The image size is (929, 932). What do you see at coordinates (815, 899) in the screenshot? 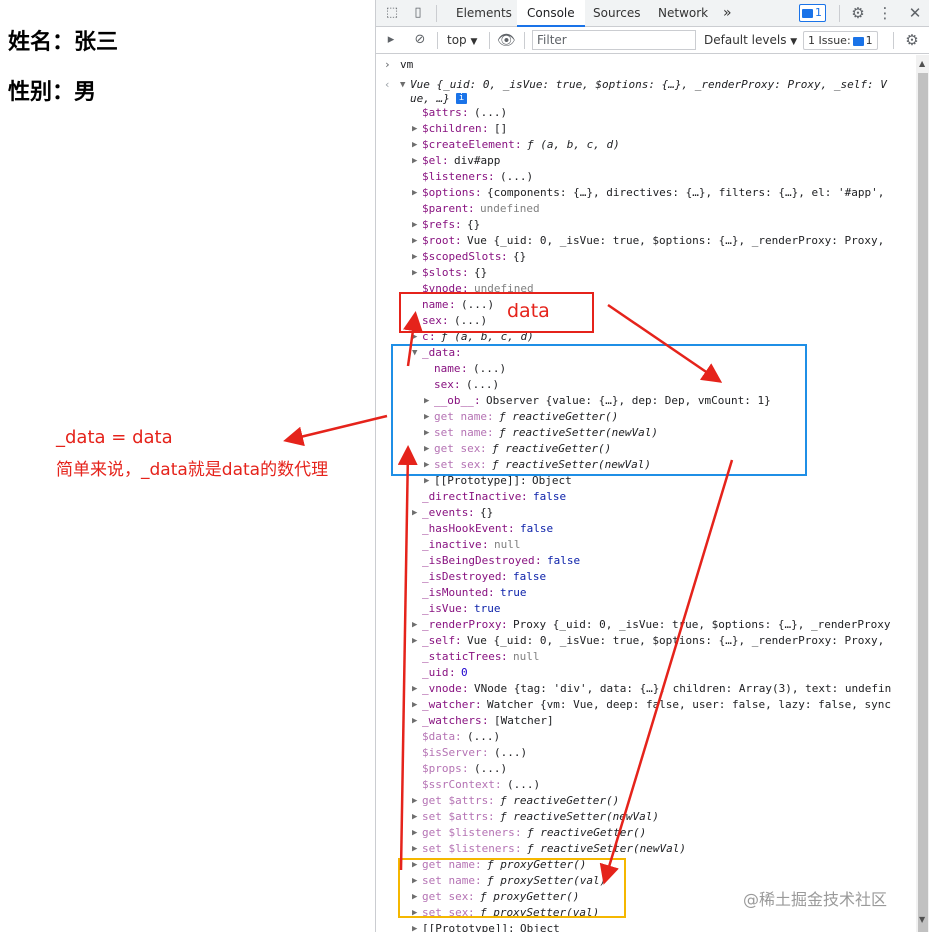
I see `watermark: @稀土掘金技术社区` at bounding box center [815, 899].